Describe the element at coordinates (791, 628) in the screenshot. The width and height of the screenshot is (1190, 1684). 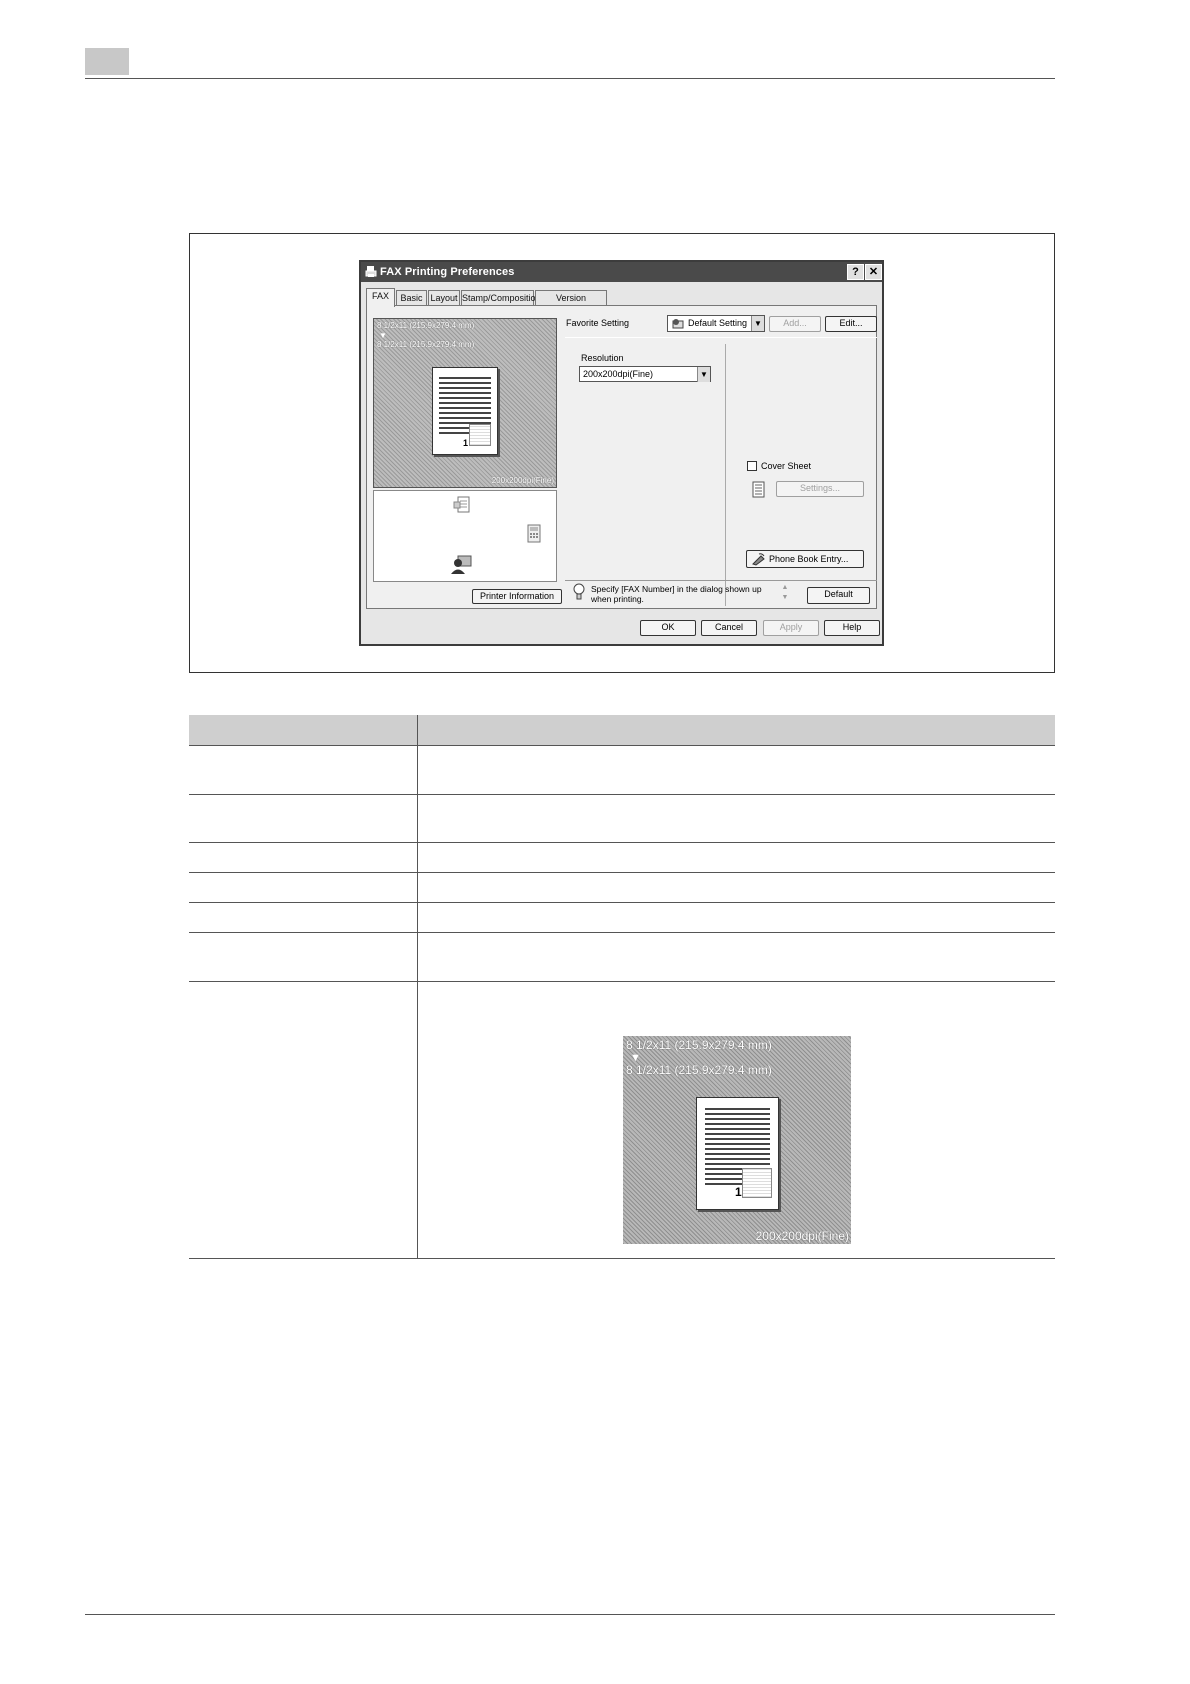
I see `apply-button: Apply` at that location.